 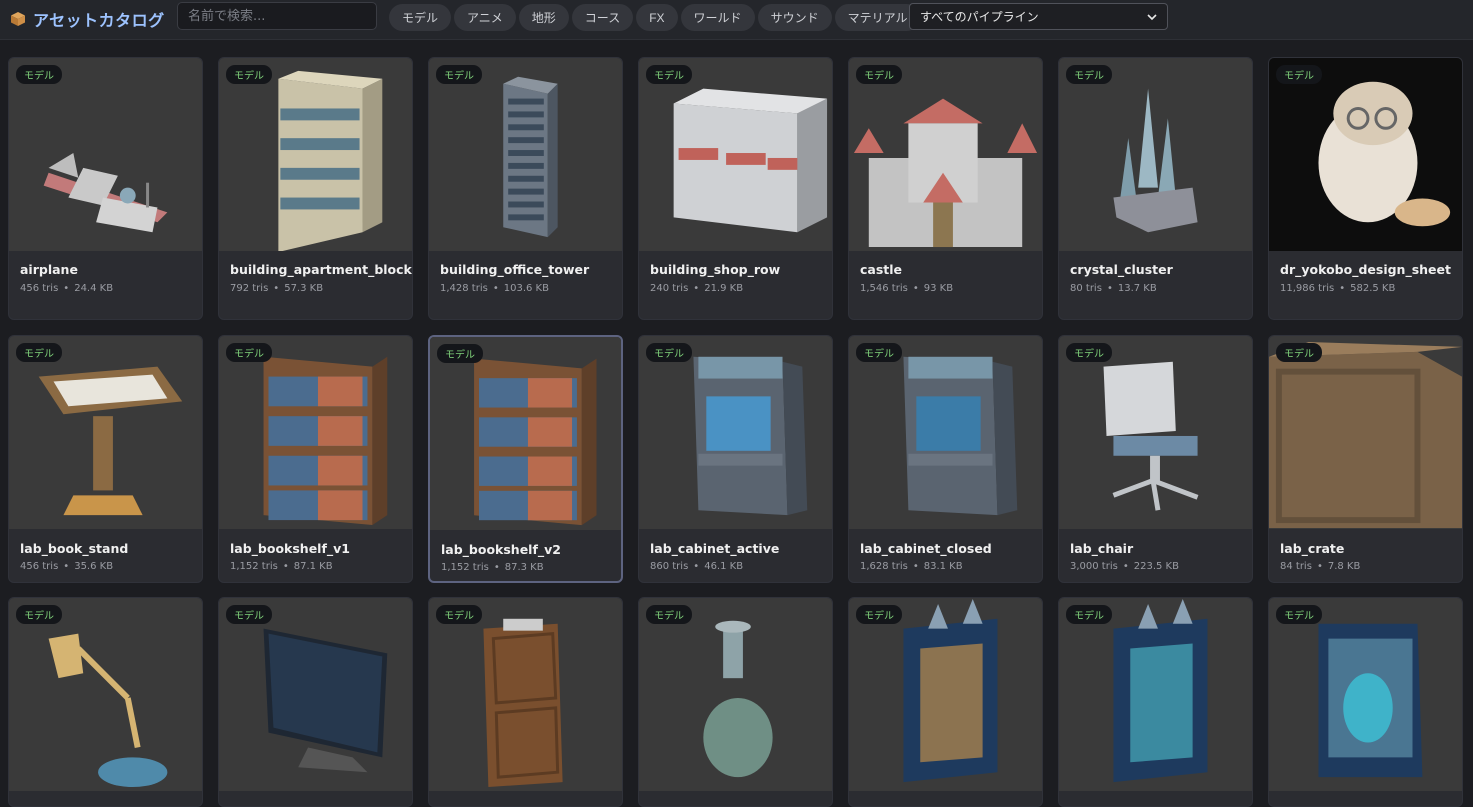 What do you see at coordinates (1344, 566) in the screenshot?
I see `file-size: 7.8 KB` at bounding box center [1344, 566].